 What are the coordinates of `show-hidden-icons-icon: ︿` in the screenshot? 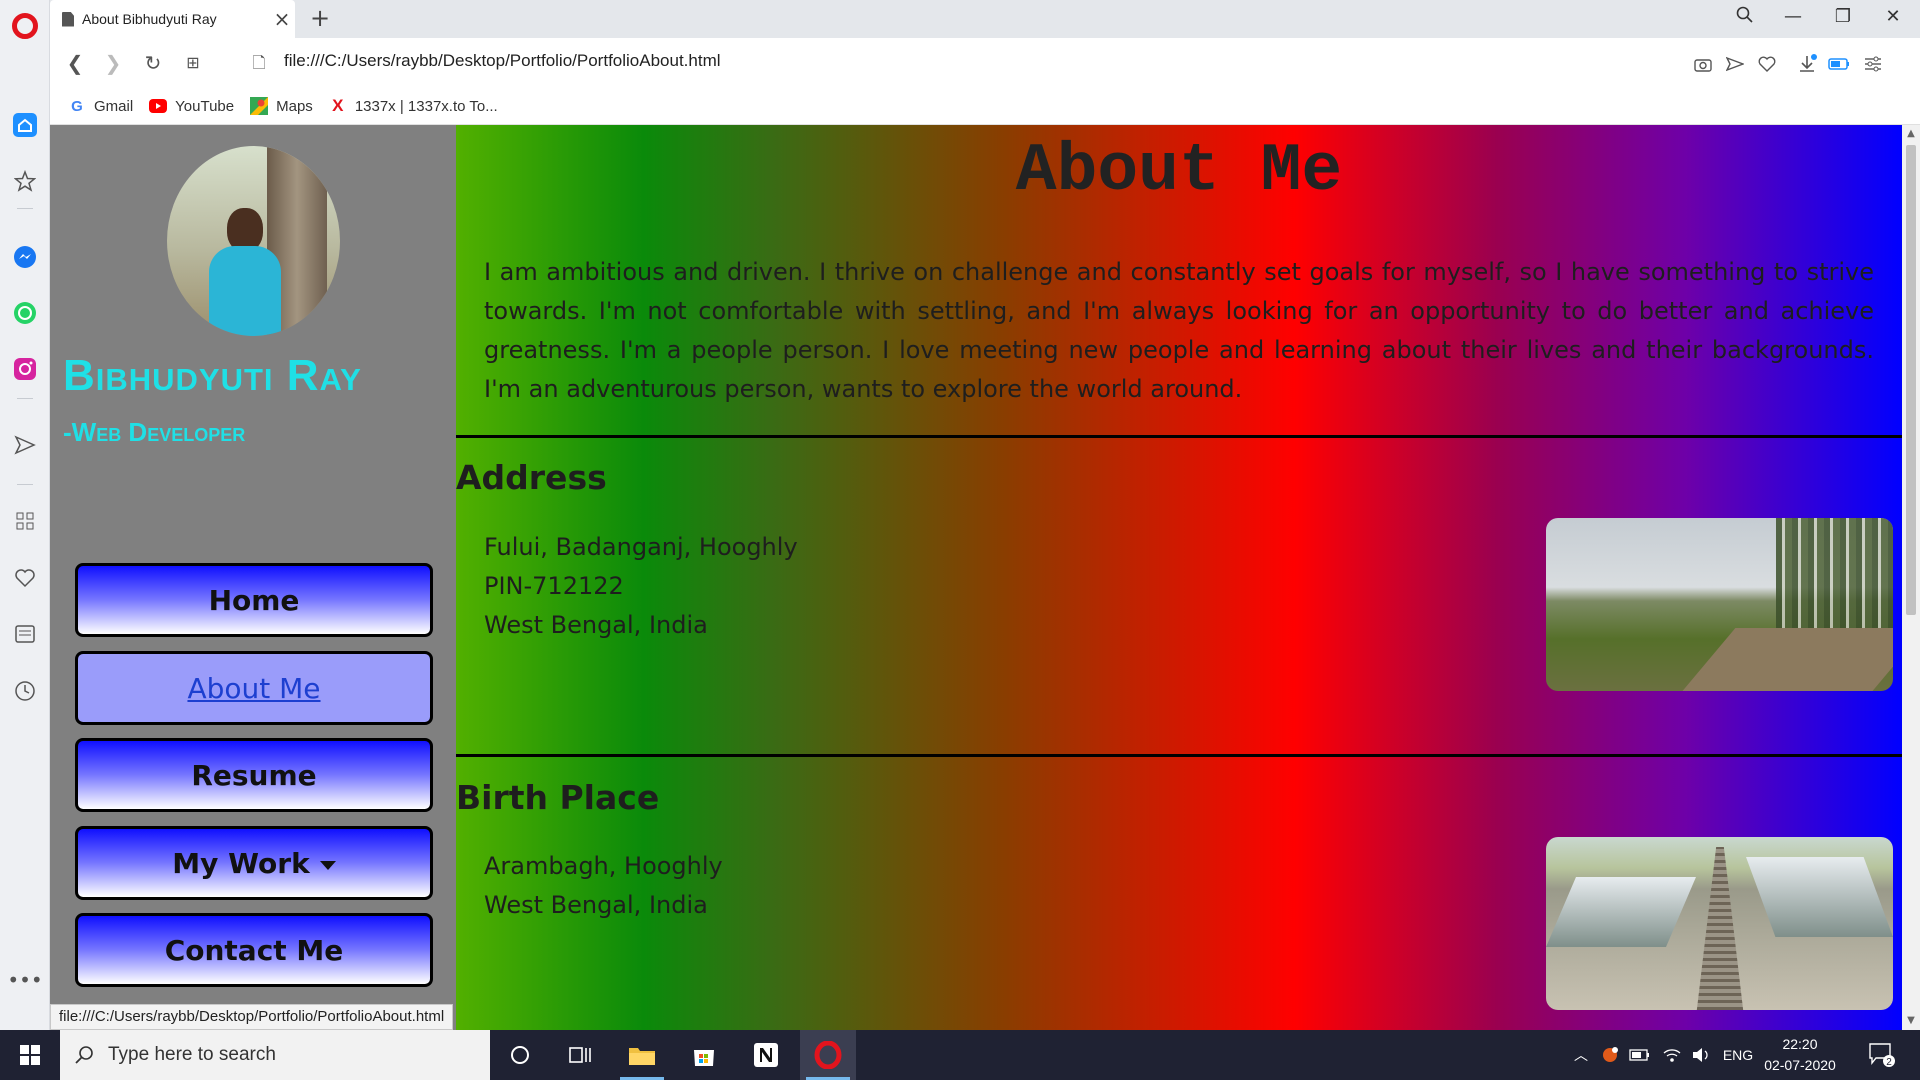 It's located at (1581, 1055).